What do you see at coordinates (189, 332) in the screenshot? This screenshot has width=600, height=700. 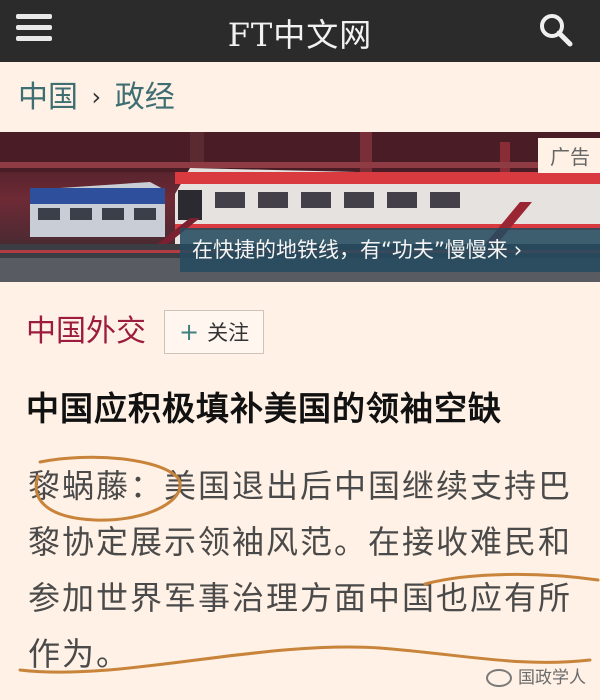 I see `plus-icon: +` at bounding box center [189, 332].